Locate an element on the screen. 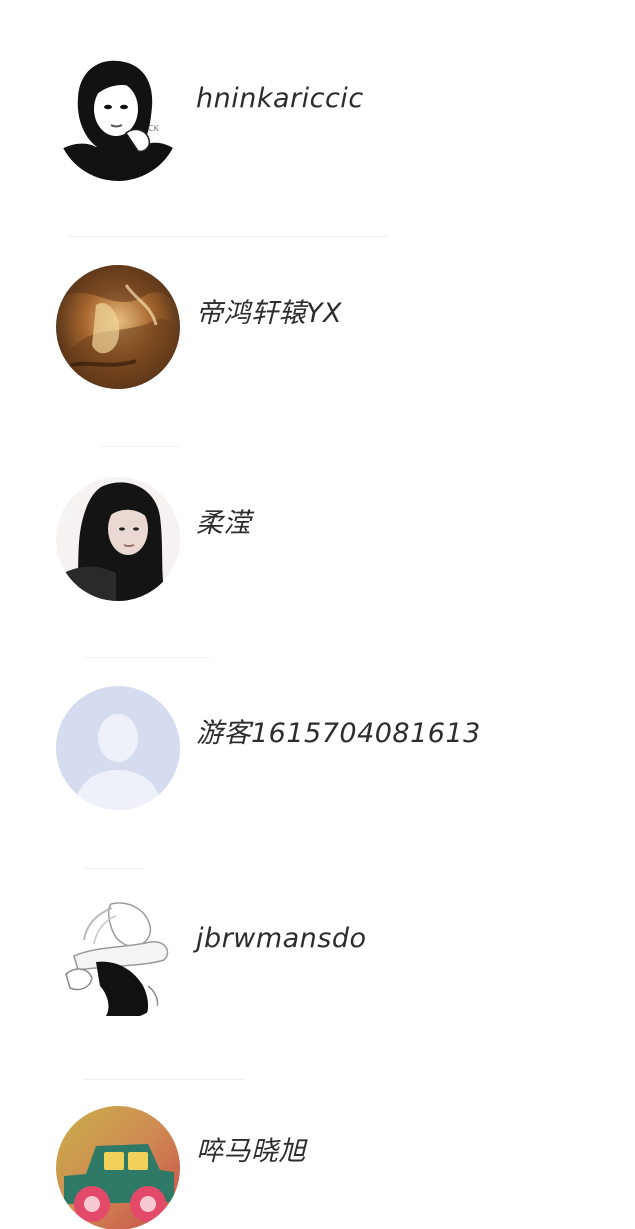 The image size is (635, 1229). girl-photo-avatar-icon is located at coordinates (118, 539).